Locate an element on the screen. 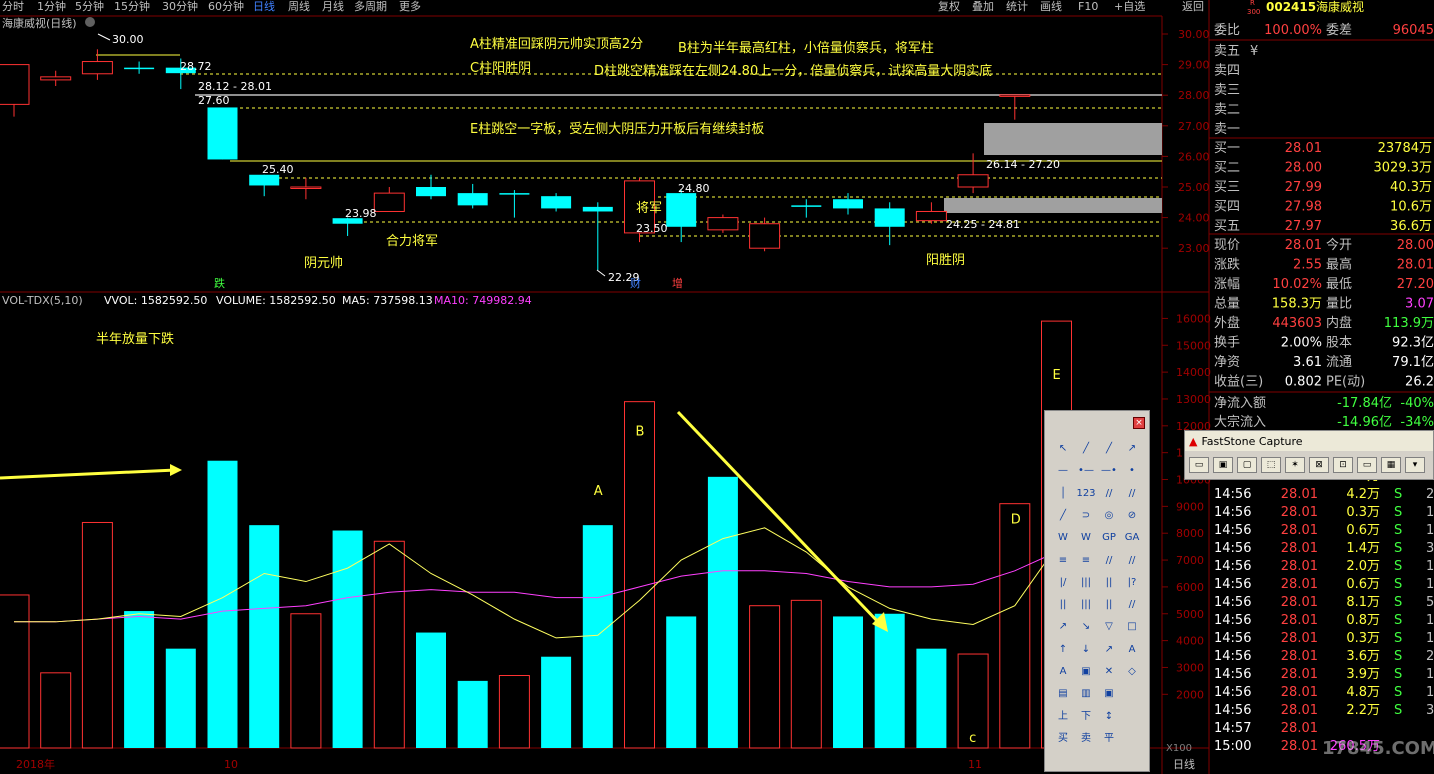 The height and width of the screenshot is (774, 1434). capture-full-button: ⊠ is located at coordinates (1319, 465).